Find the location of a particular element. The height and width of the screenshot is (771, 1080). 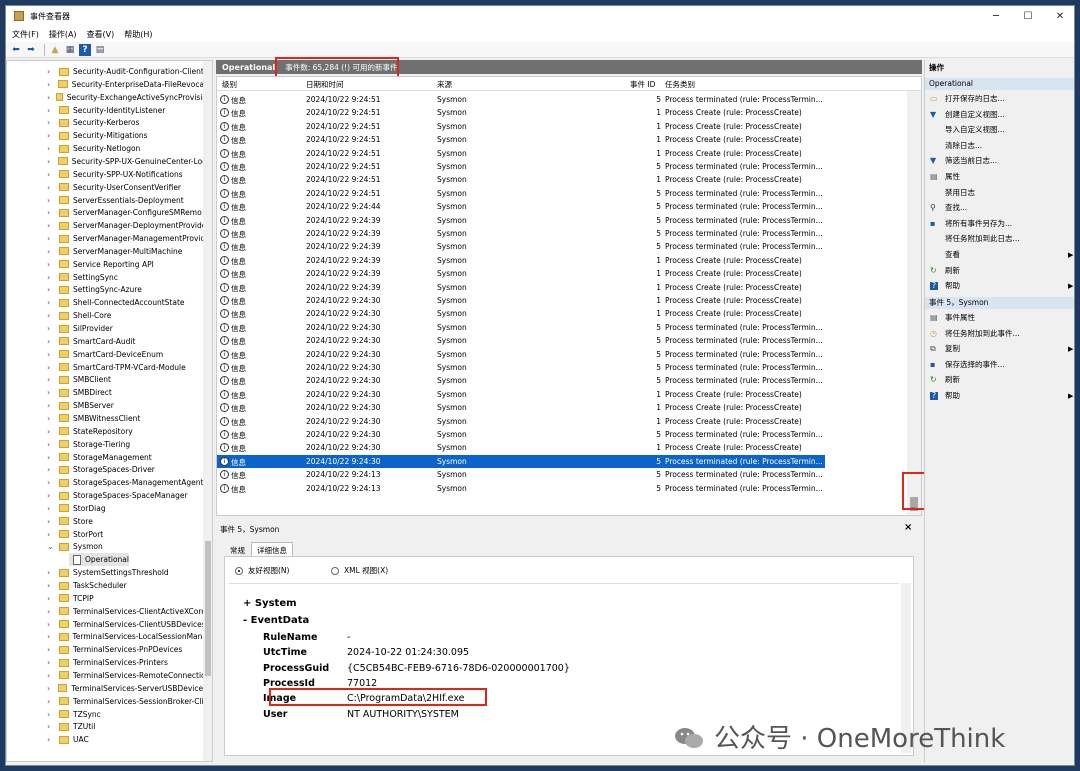

tree-item: › Shell-Core is located at coordinates (107, 315).